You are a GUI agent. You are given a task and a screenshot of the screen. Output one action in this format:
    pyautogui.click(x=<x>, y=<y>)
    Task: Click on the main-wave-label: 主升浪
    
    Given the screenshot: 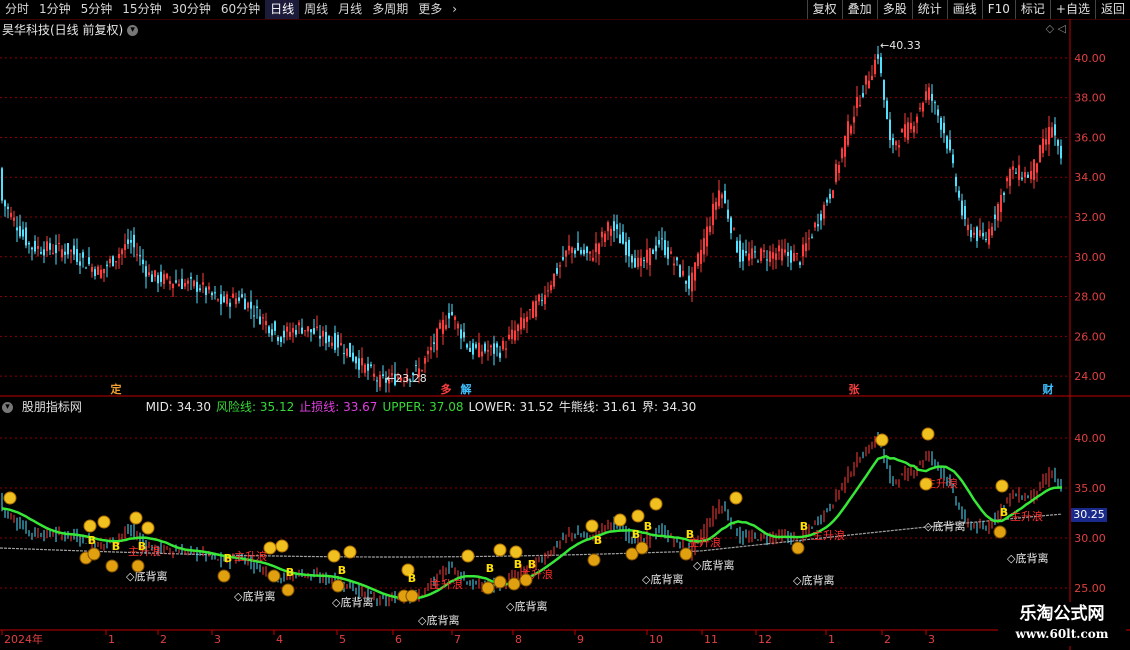 What is the action you would take?
    pyautogui.click(x=250, y=556)
    